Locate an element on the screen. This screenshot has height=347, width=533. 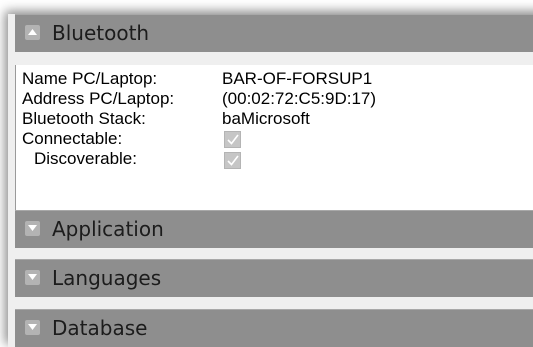
discoverable-checkbox is located at coordinates (232, 160).